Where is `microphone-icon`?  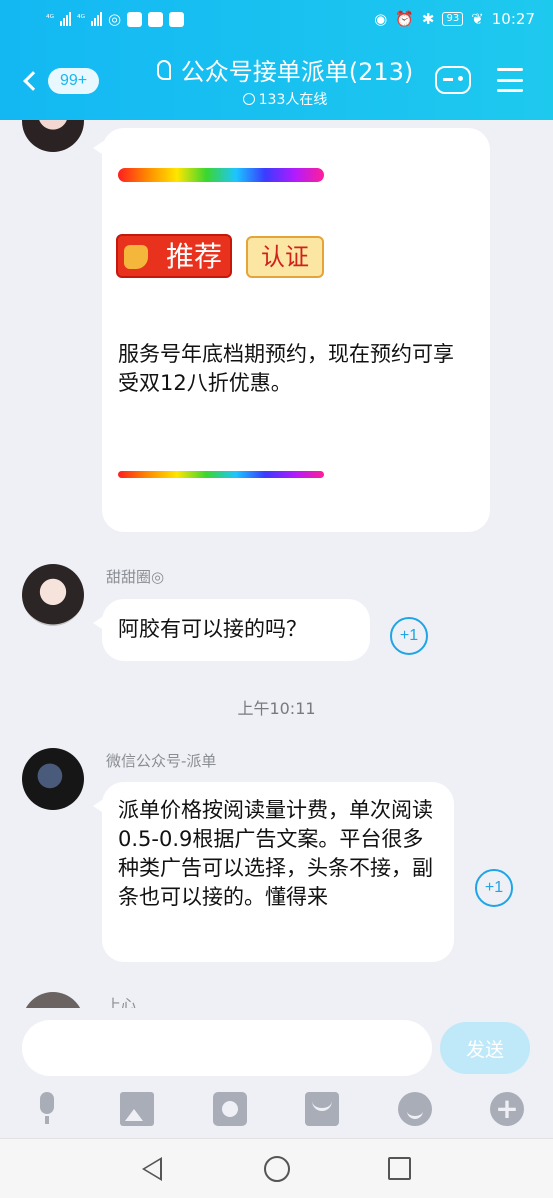 microphone-icon is located at coordinates (47, 1109).